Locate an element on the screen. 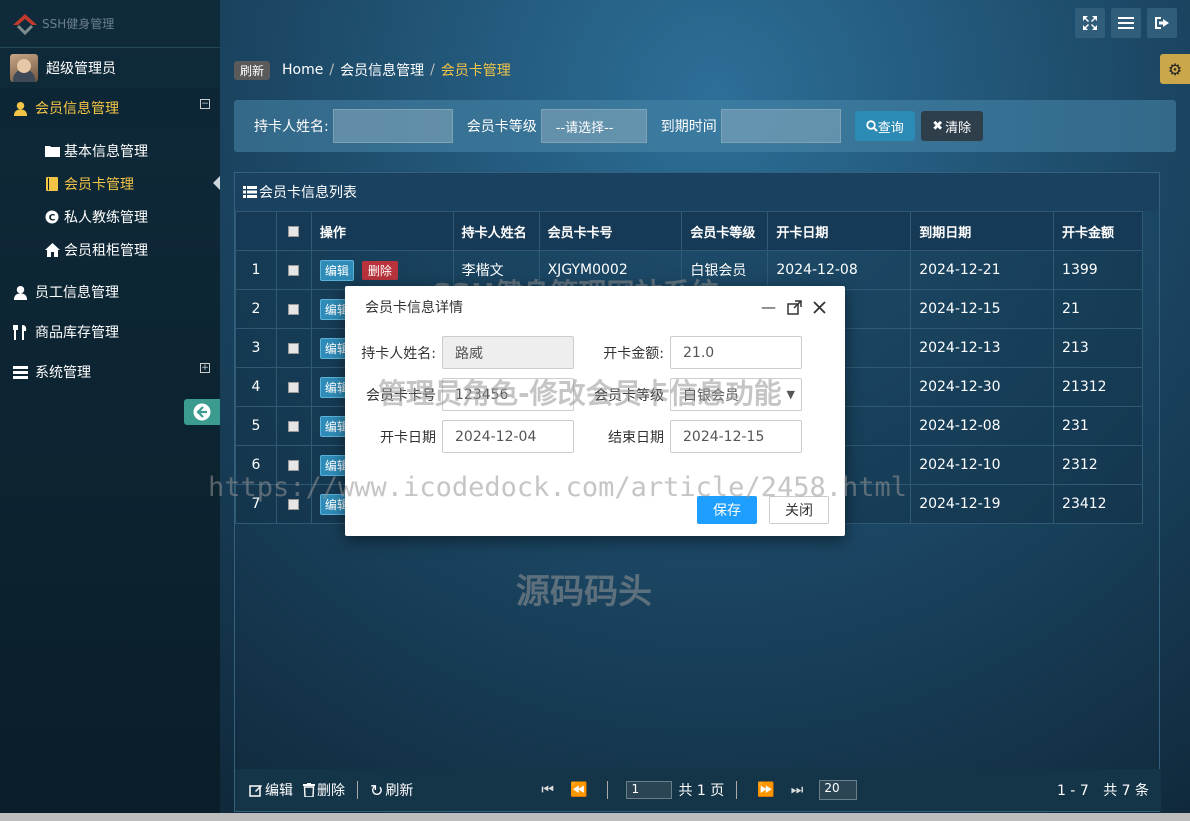 The height and width of the screenshot is (821, 1190). sub-locker-rental-label: 会员租柜管理 is located at coordinates (106, 250).